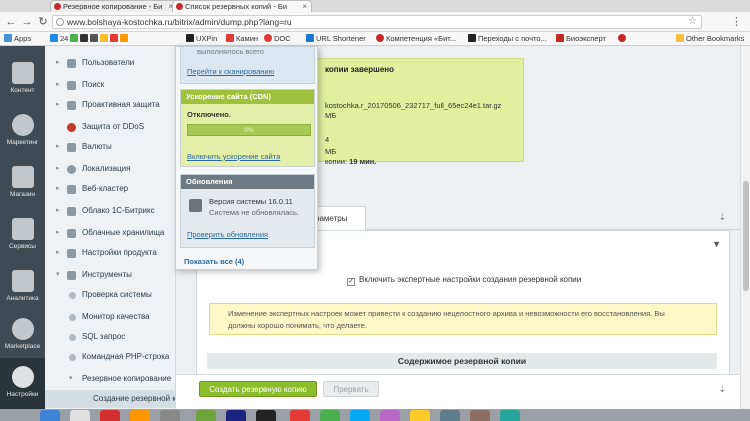 This screenshot has width=750, height=421. I want to click on scrollbar-thumb, so click(746, 236).